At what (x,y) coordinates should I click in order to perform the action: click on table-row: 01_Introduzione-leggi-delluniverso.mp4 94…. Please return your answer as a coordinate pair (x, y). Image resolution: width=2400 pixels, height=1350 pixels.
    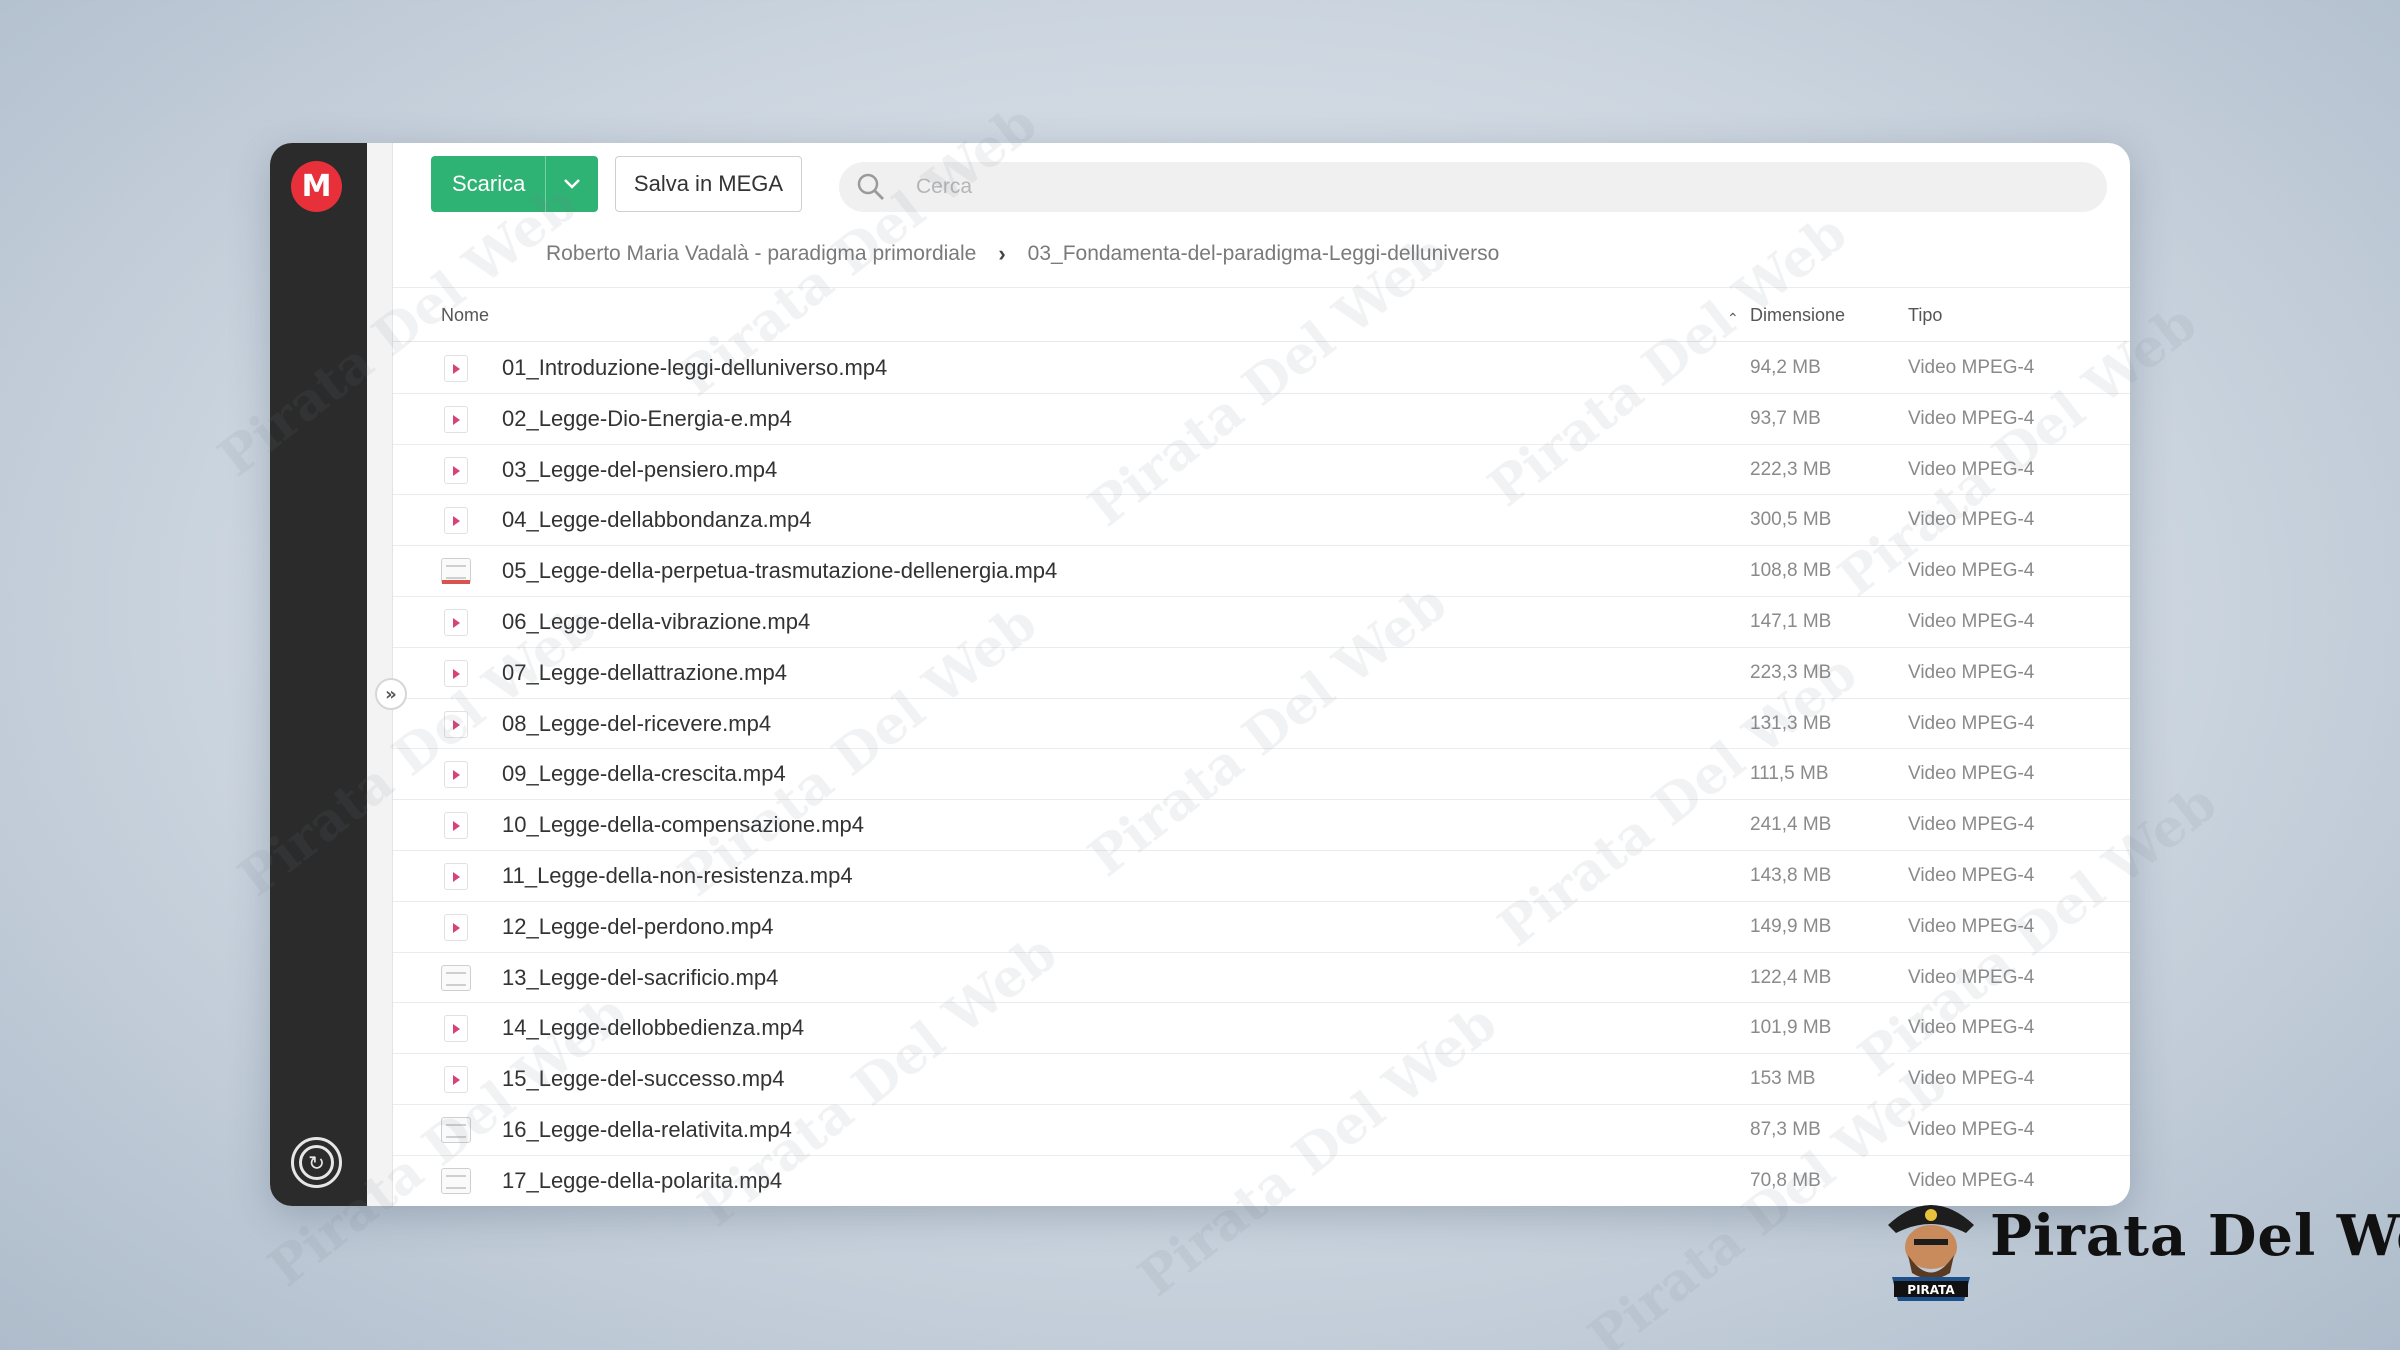
    Looking at the image, I should click on (1261, 368).